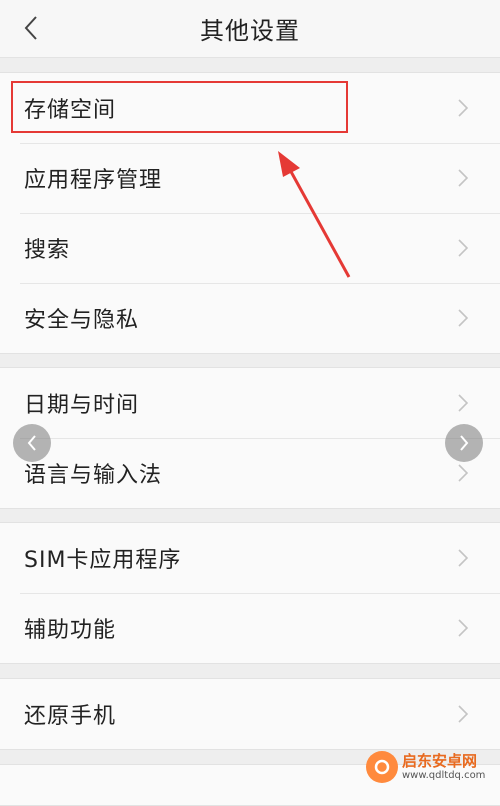 Image resolution: width=500 pixels, height=806 pixels. I want to click on watermark-logo-icon, so click(382, 767).